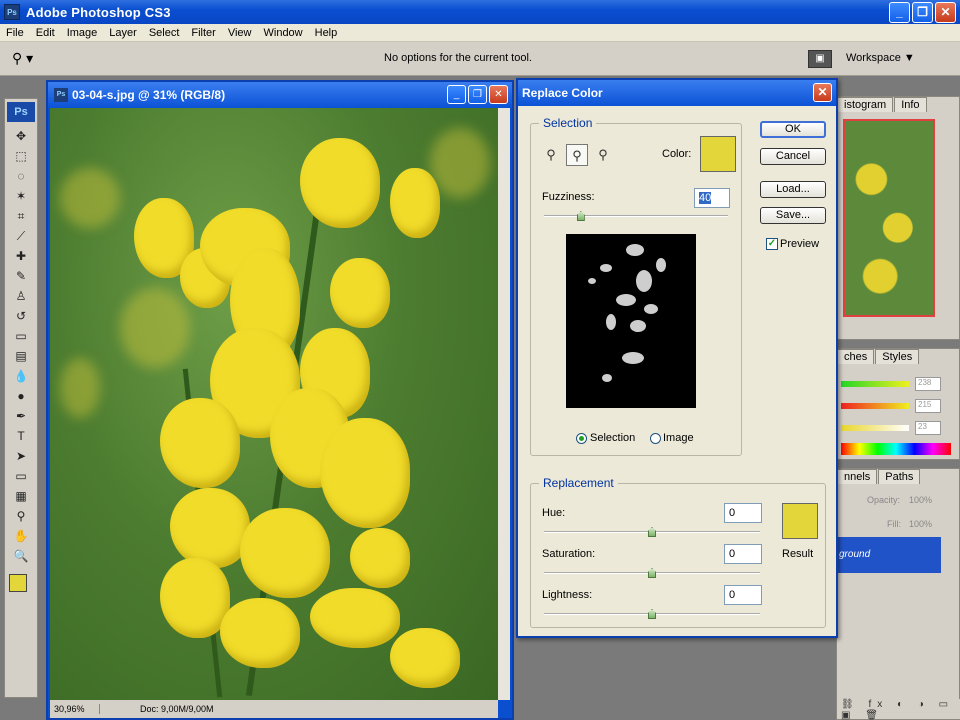 This screenshot has height=720, width=960. What do you see at coordinates (793, 156) in the screenshot?
I see `cancel-button: Cancel` at bounding box center [793, 156].